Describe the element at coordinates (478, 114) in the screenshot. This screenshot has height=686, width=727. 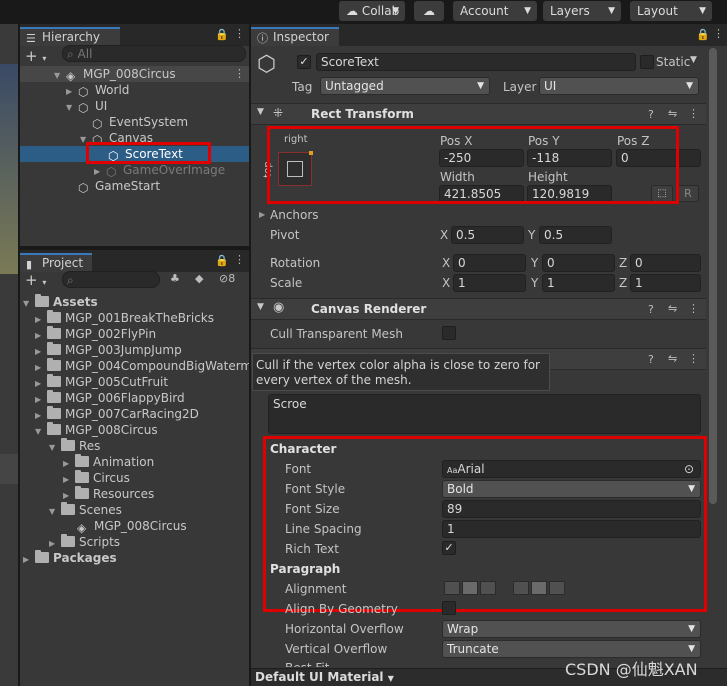
I see `rect-transform-header: ▼ ⁜ Rect Transform ? ⇋ ⋮` at that location.